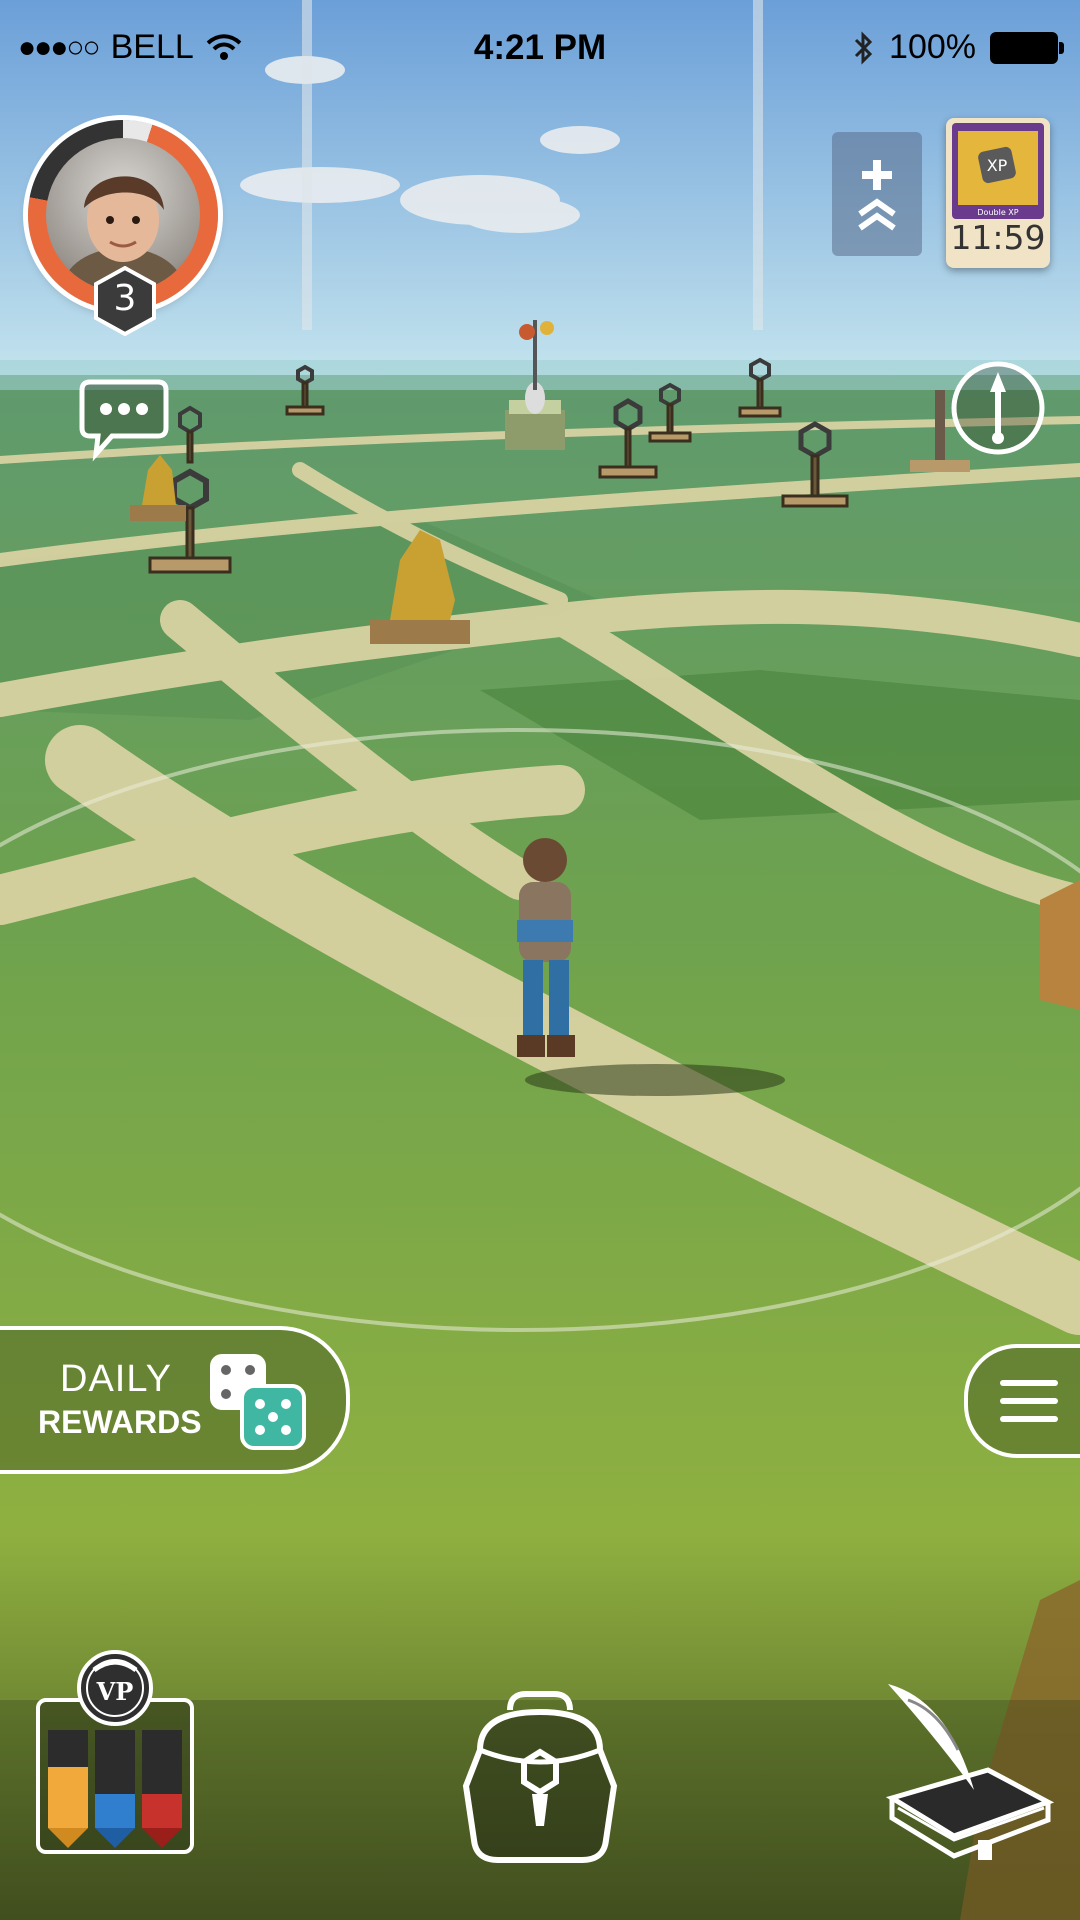  I want to click on player-avatar-button: 3, so click(124, 230).